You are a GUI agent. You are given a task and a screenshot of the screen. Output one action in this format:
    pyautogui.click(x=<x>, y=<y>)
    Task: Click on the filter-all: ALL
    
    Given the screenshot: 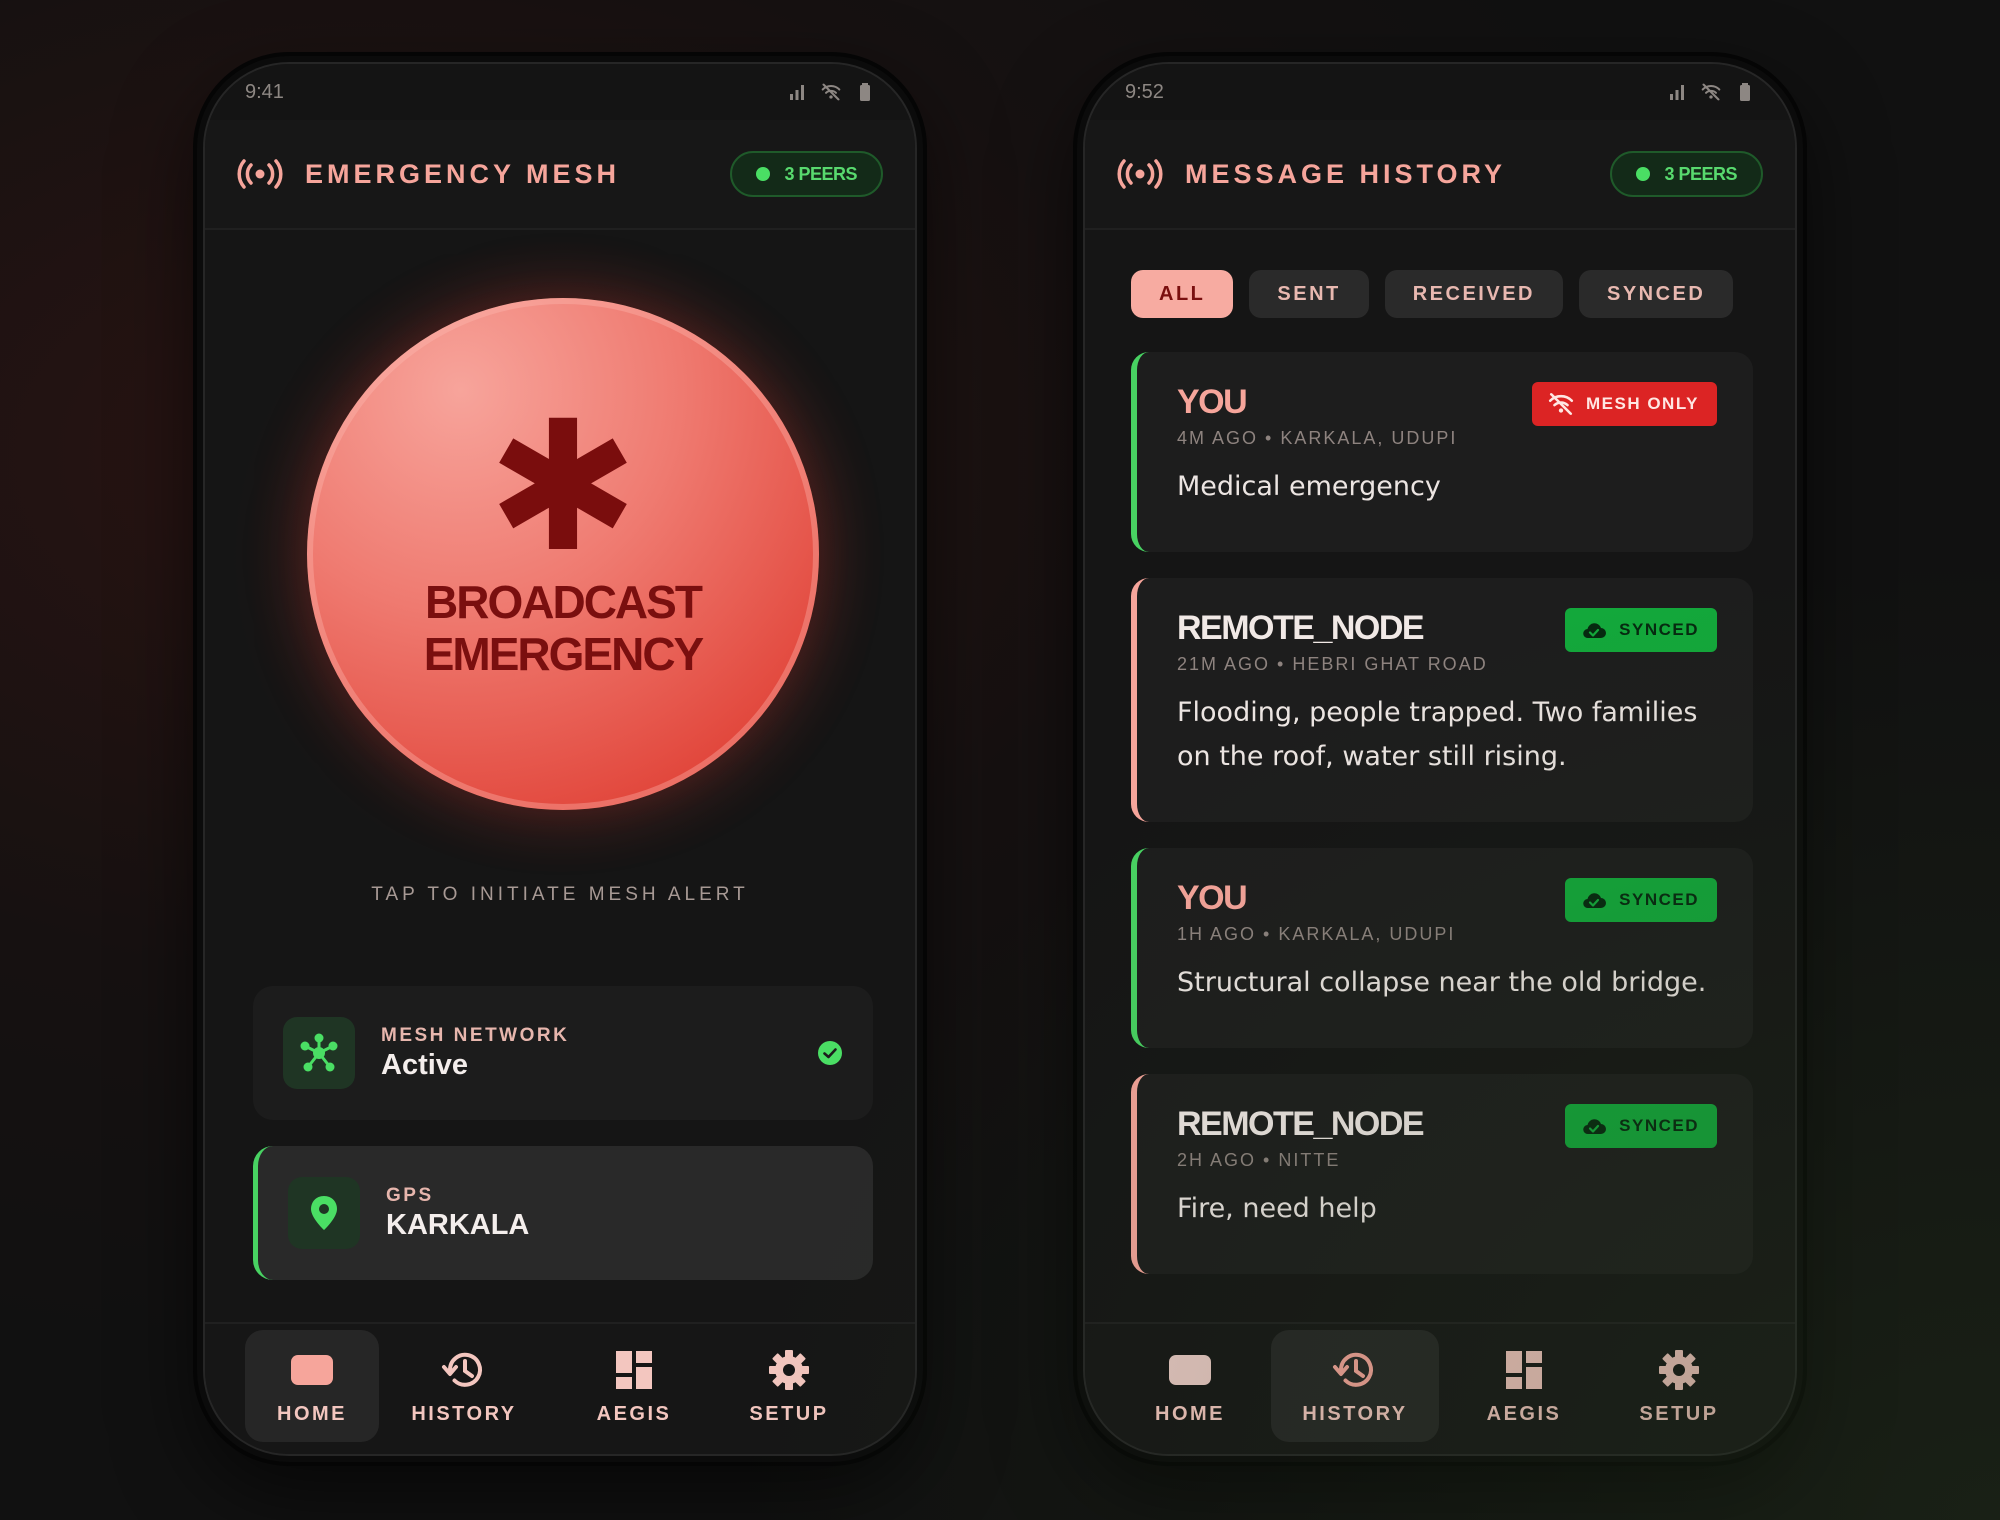 What is the action you would take?
    pyautogui.click(x=1182, y=294)
    